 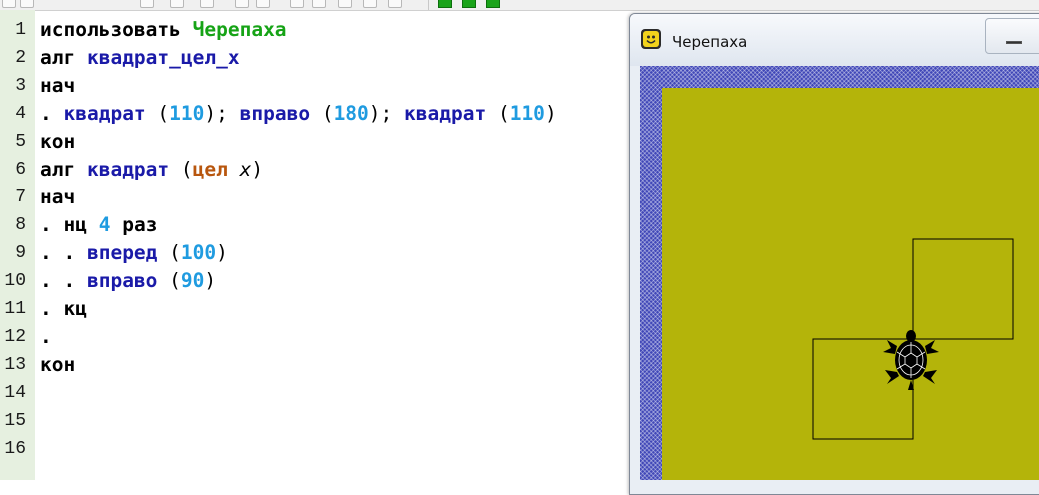 I want to click on run-button, so click(x=445, y=4).